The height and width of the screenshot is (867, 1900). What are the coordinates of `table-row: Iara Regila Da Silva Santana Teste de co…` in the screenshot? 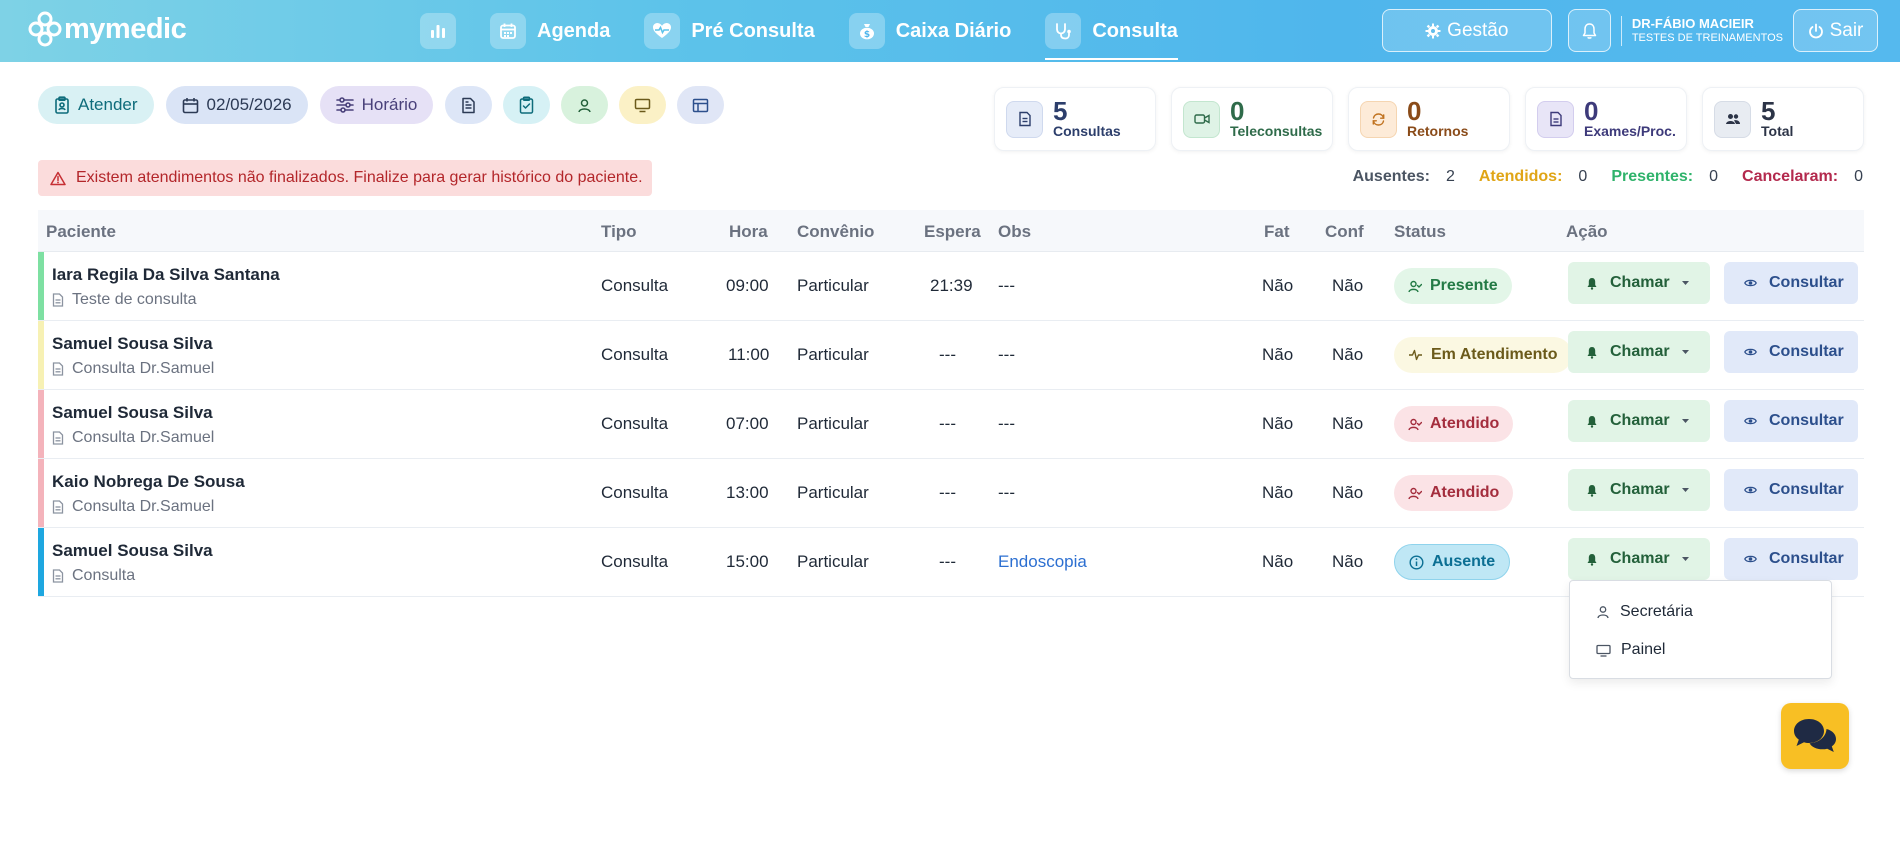 It's located at (951, 286).